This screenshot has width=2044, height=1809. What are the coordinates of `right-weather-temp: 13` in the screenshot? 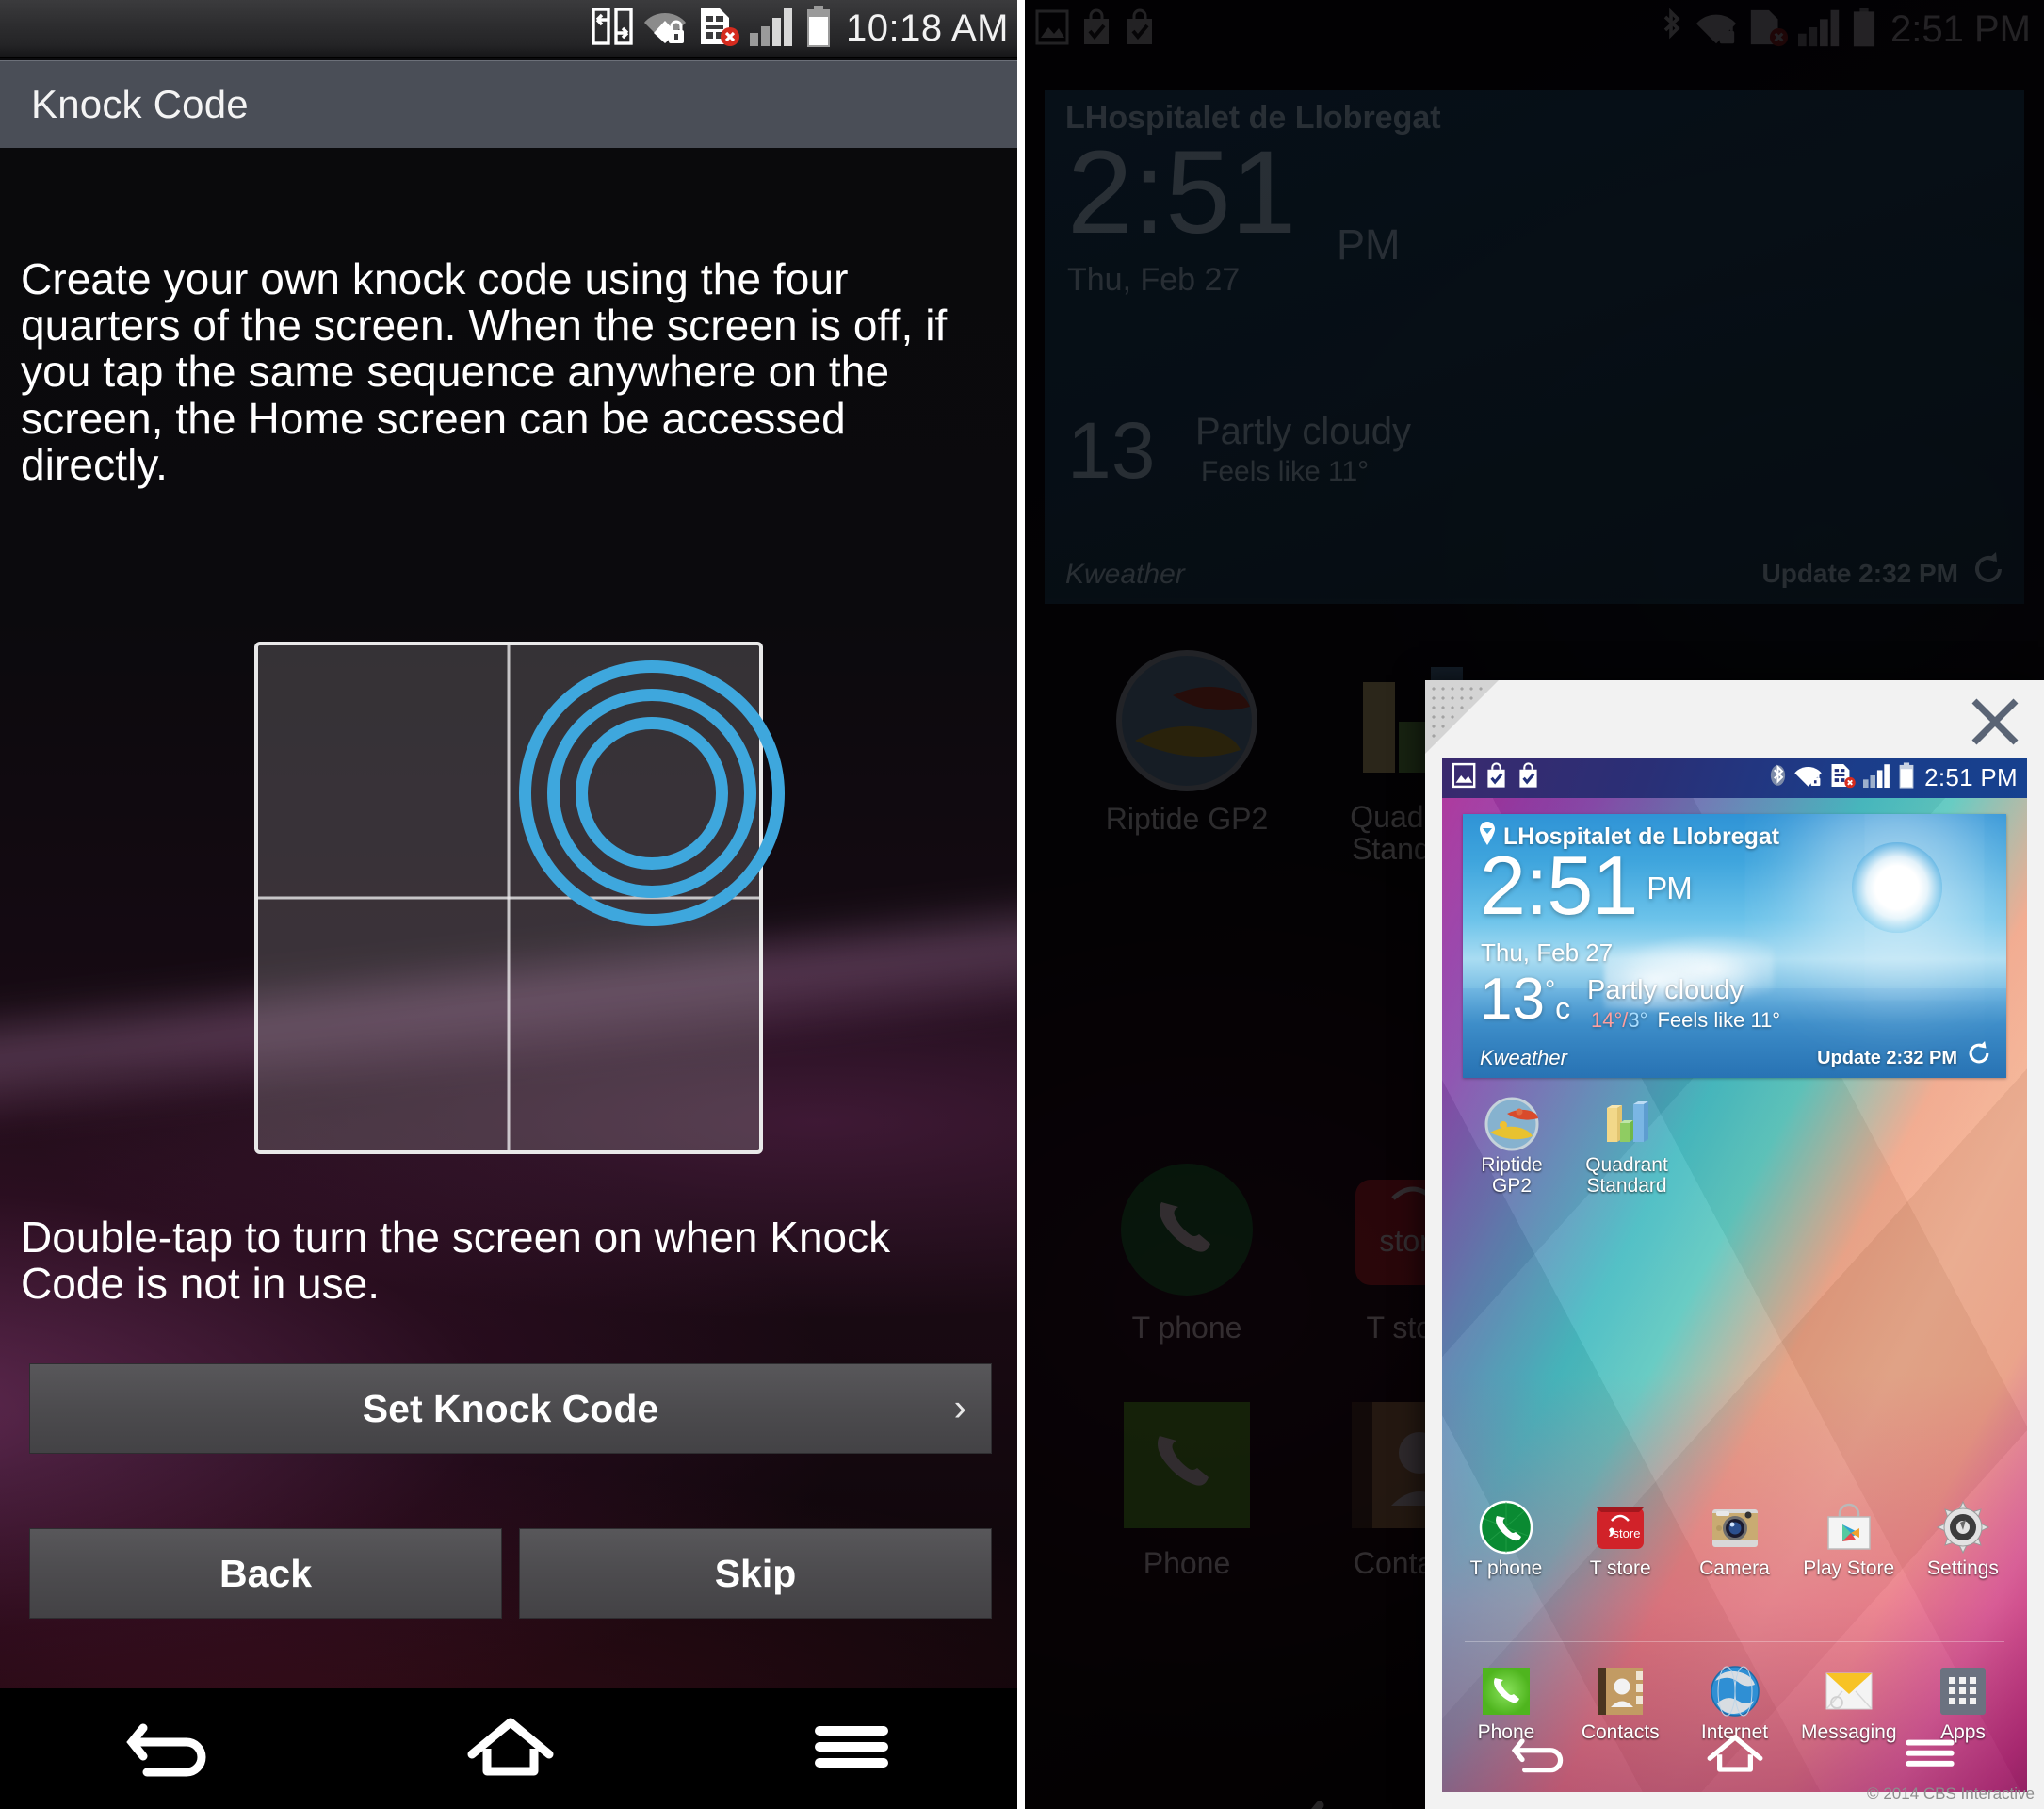 It's located at (1111, 450).